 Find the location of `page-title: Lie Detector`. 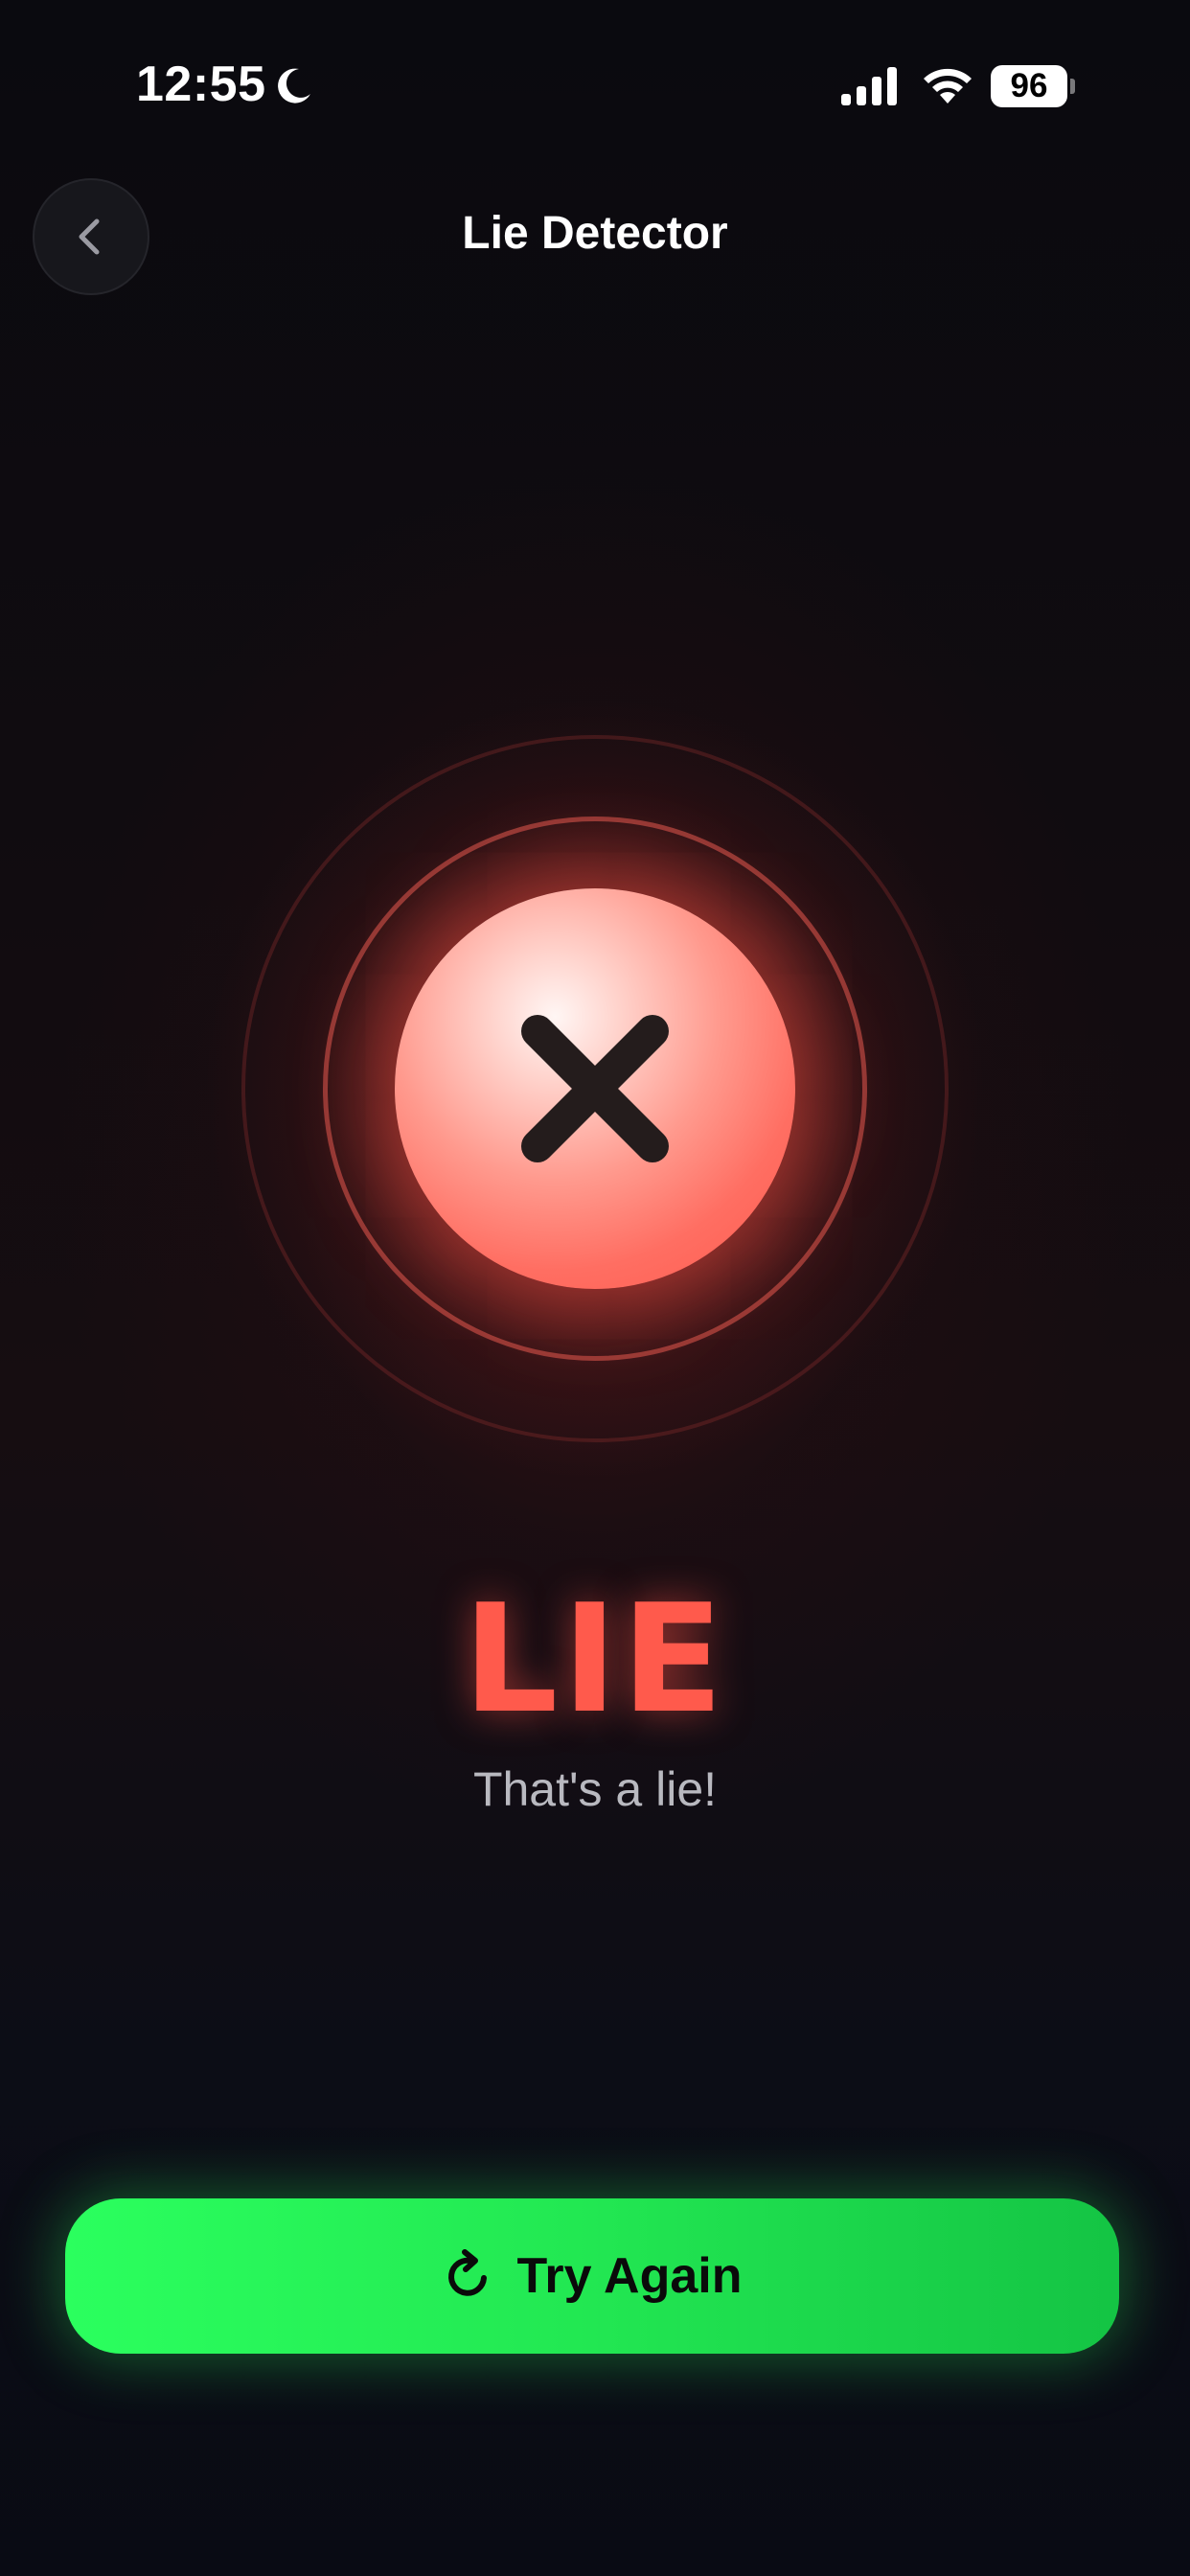

page-title: Lie Detector is located at coordinates (595, 233).